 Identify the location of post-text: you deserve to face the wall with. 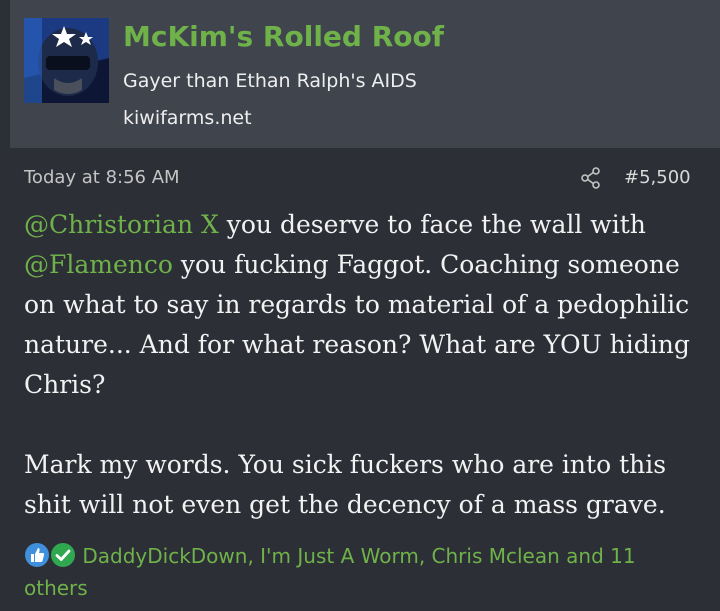
(432, 224).